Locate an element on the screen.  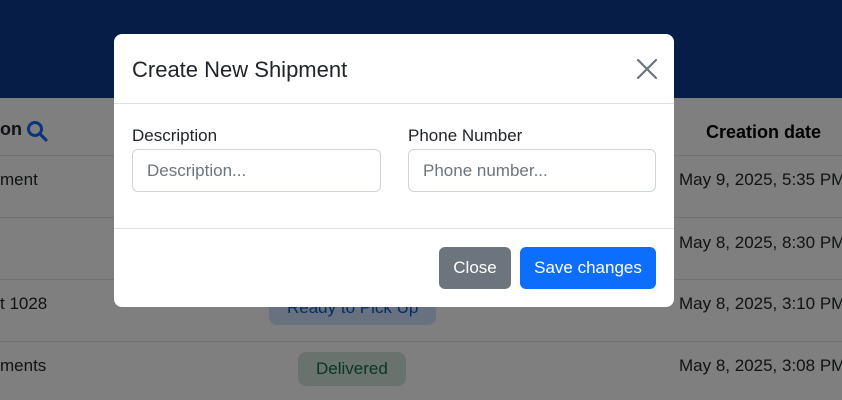
modal-footer: Close Save changes is located at coordinates (394, 267).